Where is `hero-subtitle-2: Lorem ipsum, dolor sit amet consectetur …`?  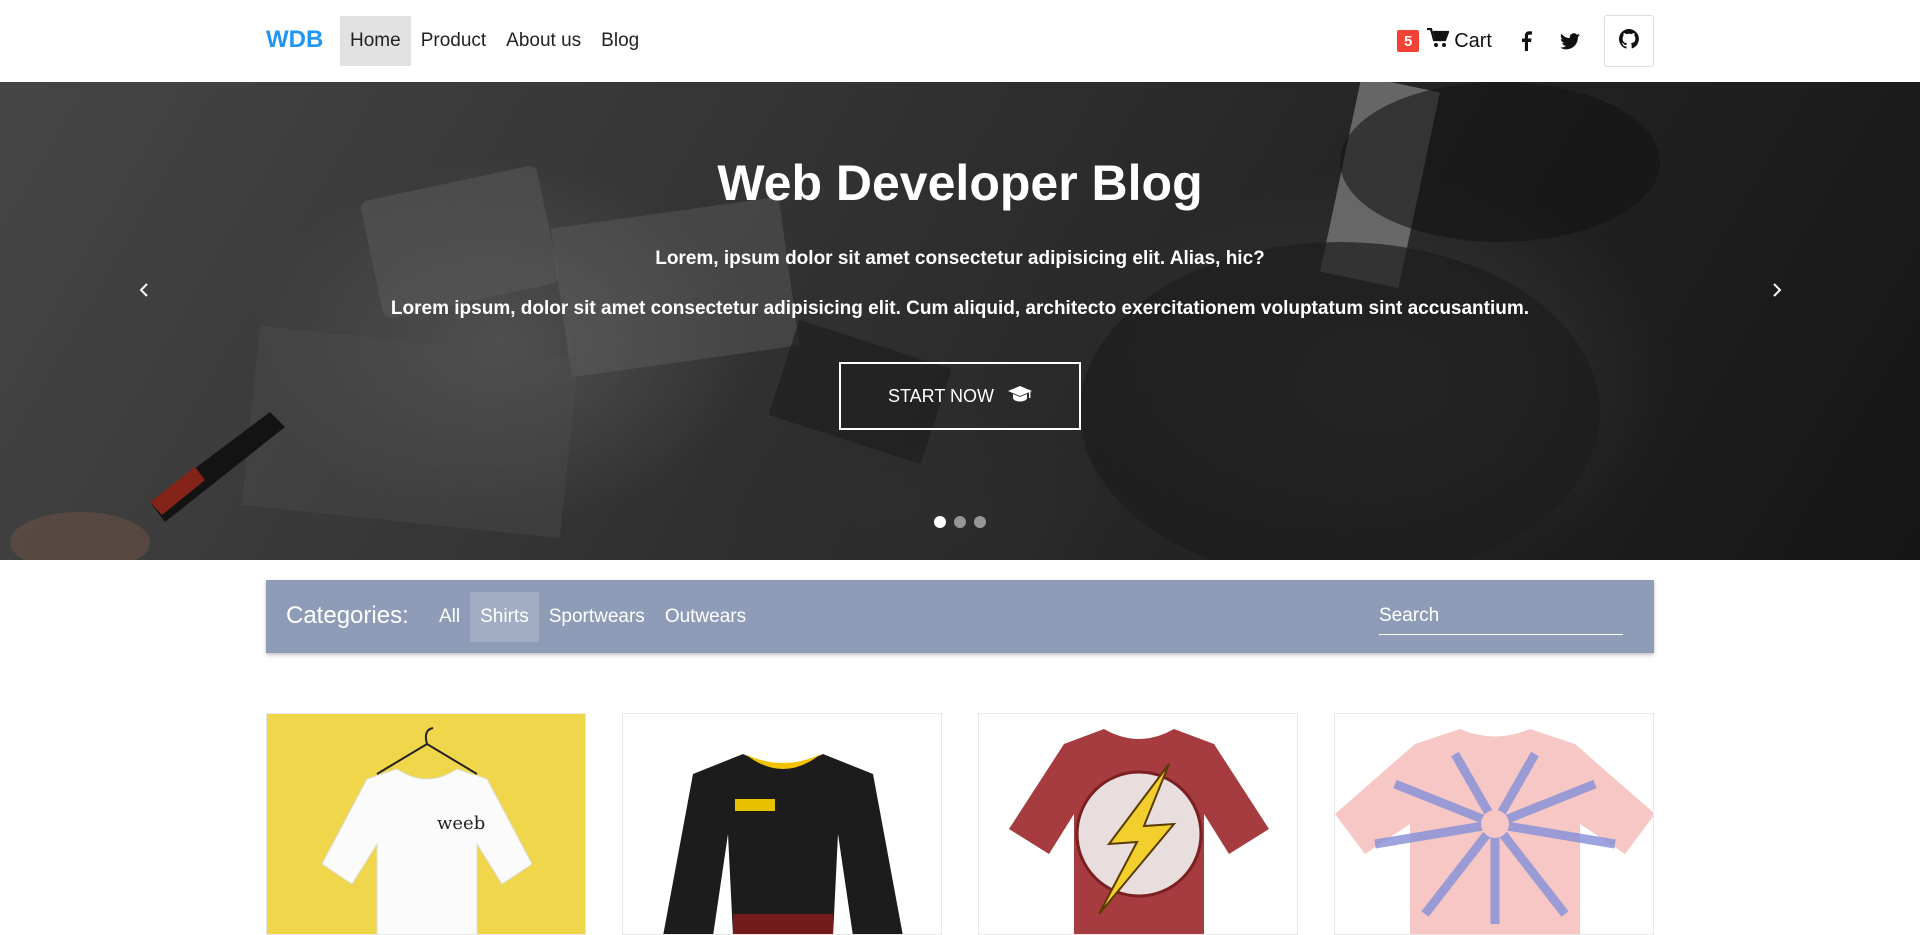
hero-subtitle-2: Lorem ipsum, dolor sit amet consectetur … is located at coordinates (960, 308).